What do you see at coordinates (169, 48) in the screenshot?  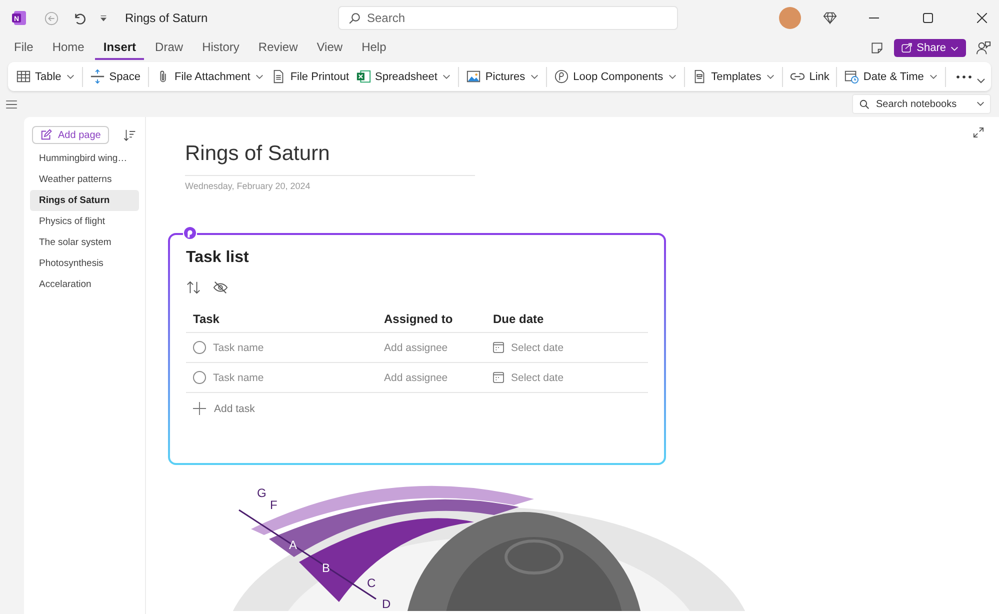 I see `menu-tab: Draw` at bounding box center [169, 48].